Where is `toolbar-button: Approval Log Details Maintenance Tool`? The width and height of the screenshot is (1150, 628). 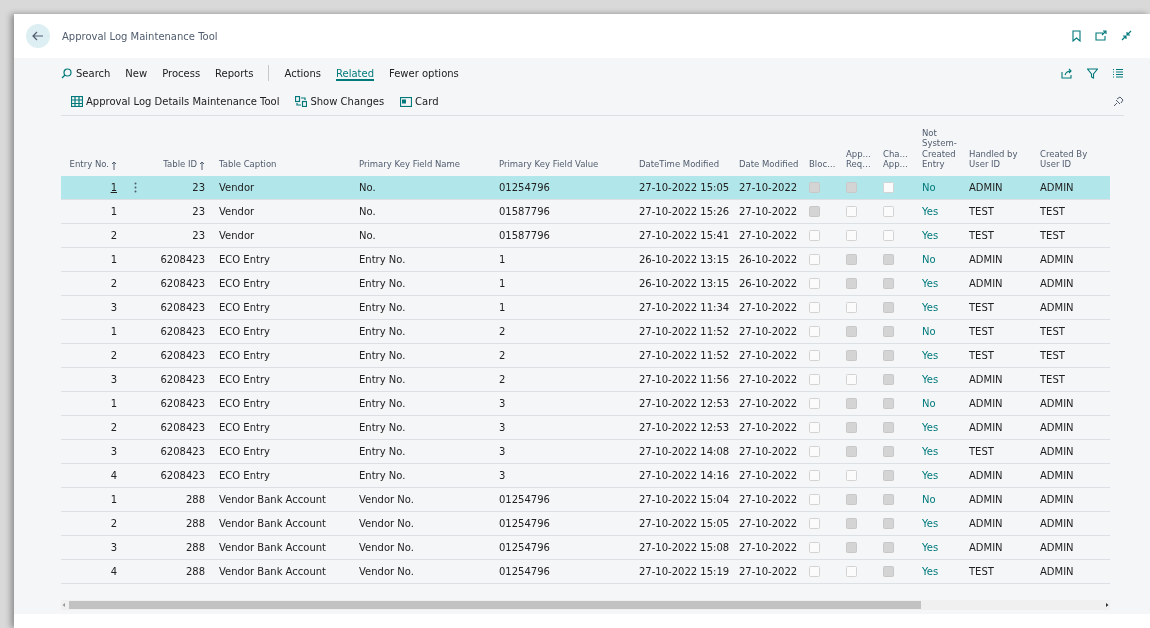
toolbar-button: Approval Log Details Maintenance Tool is located at coordinates (175, 101).